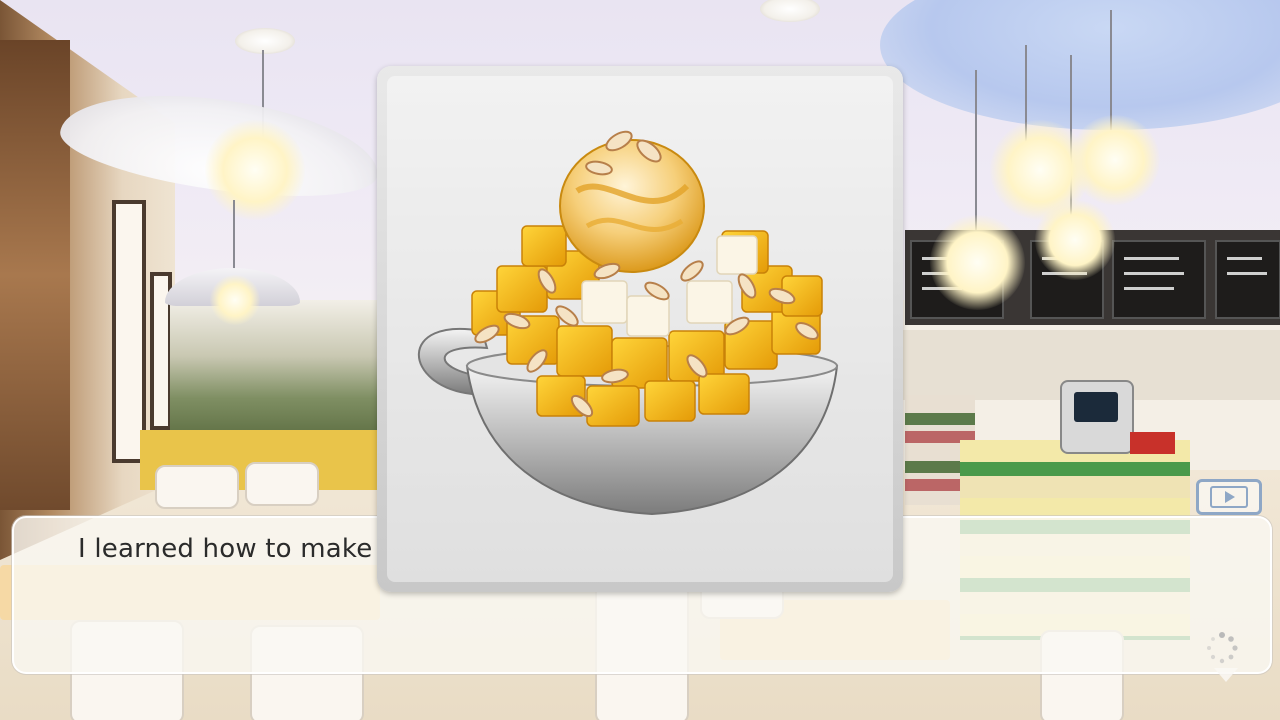 The image size is (1280, 720). I want to click on play-icon, so click(1229, 497).